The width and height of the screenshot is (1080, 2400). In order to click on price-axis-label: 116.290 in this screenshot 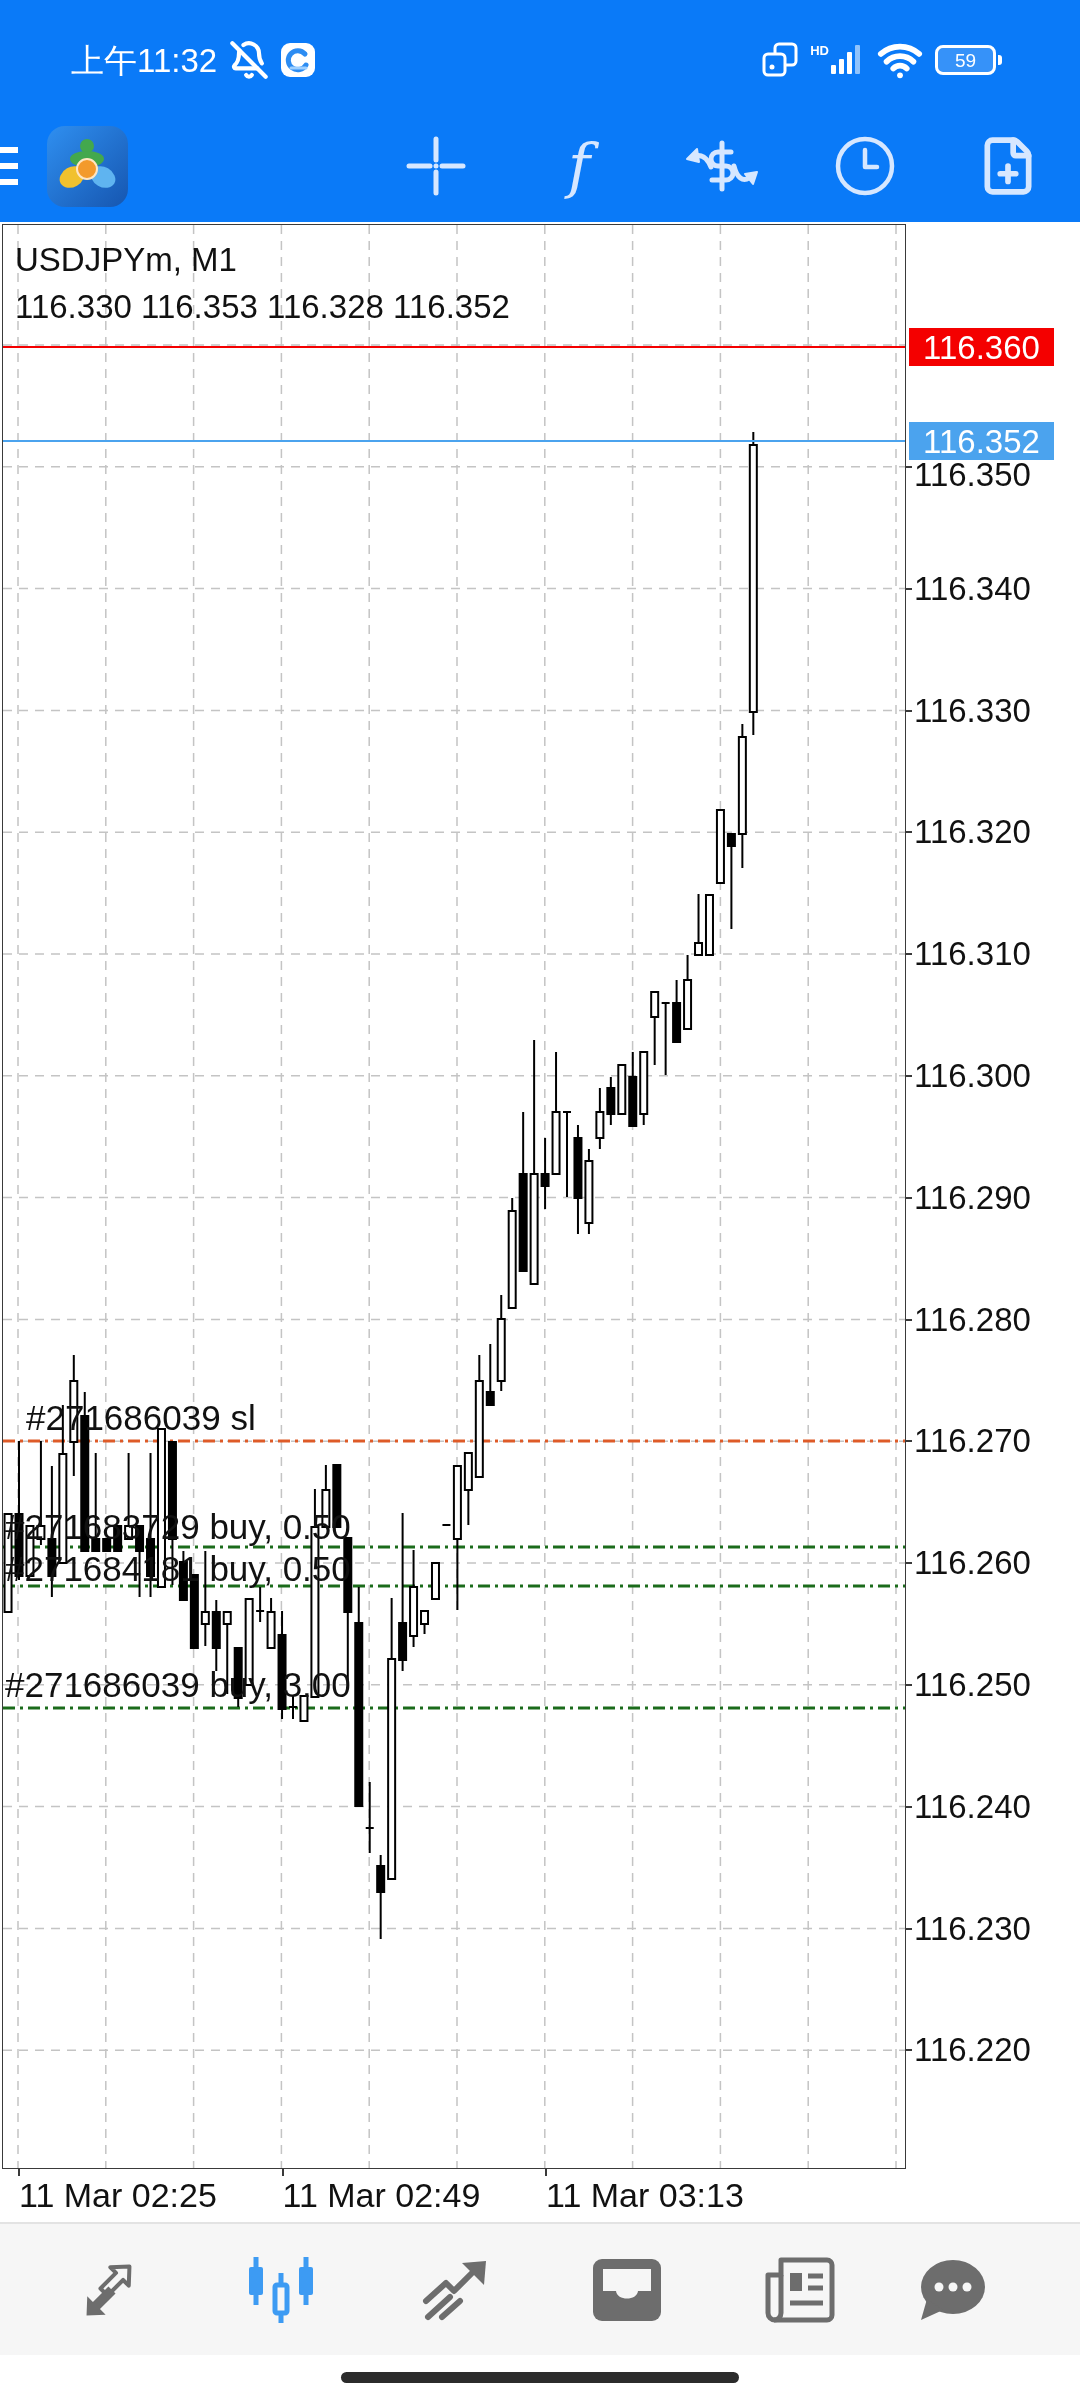, I will do `click(972, 1197)`.